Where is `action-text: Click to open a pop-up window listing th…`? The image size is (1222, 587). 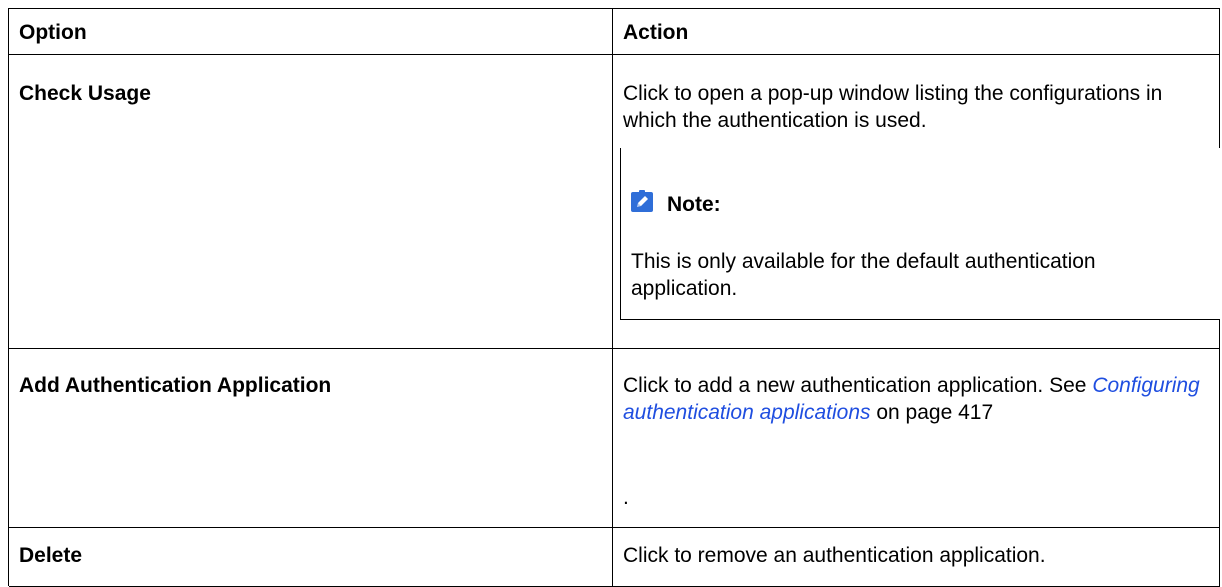 action-text: Click to open a pop-up window listing th… is located at coordinates (893, 107).